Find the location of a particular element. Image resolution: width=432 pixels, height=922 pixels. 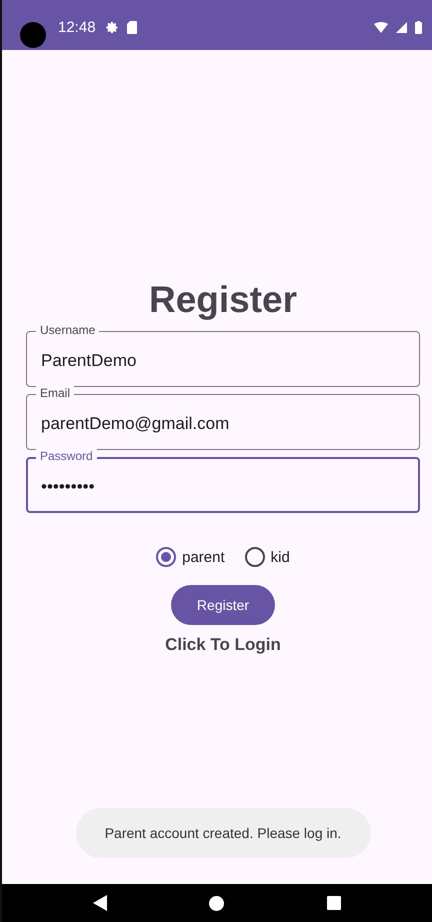

back-icon is located at coordinates (100, 903).